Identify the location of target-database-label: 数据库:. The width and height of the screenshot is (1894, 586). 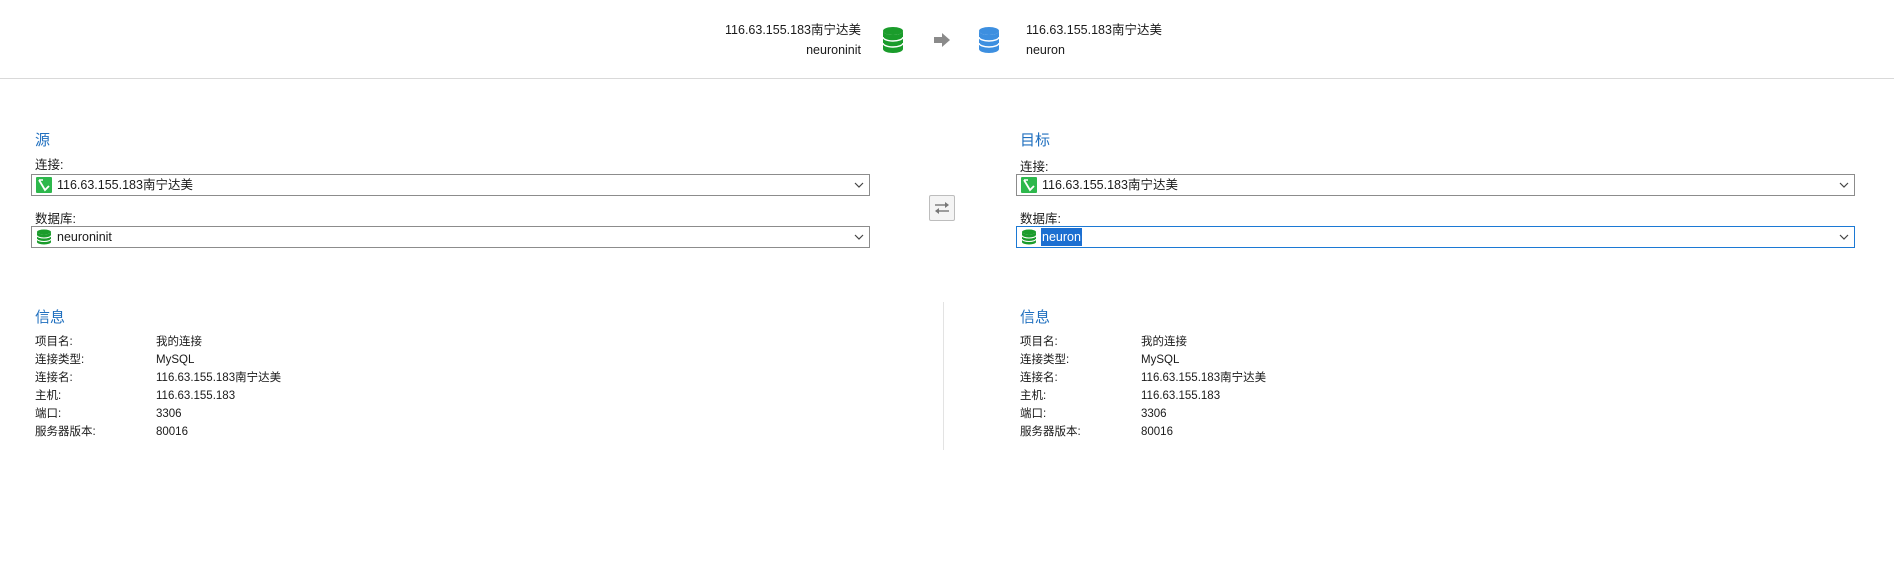
(1040, 219).